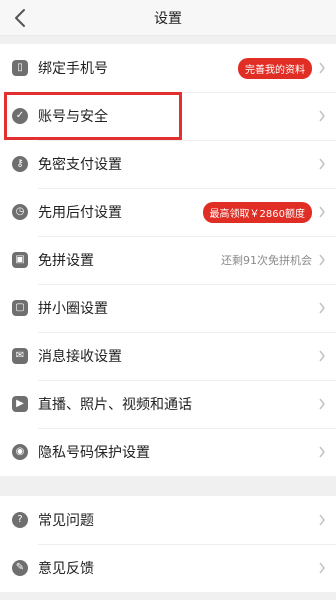 The height and width of the screenshot is (600, 336). I want to click on row-label: 拼小圈设置, so click(73, 309).